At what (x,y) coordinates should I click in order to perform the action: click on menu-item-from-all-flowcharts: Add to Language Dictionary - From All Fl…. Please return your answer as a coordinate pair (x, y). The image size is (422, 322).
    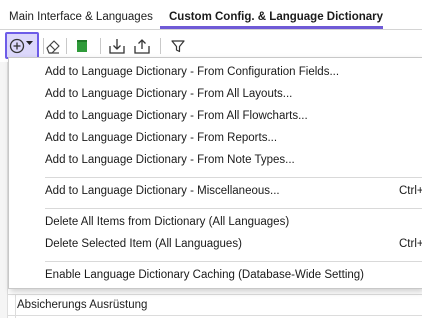
    Looking at the image, I should click on (215, 117).